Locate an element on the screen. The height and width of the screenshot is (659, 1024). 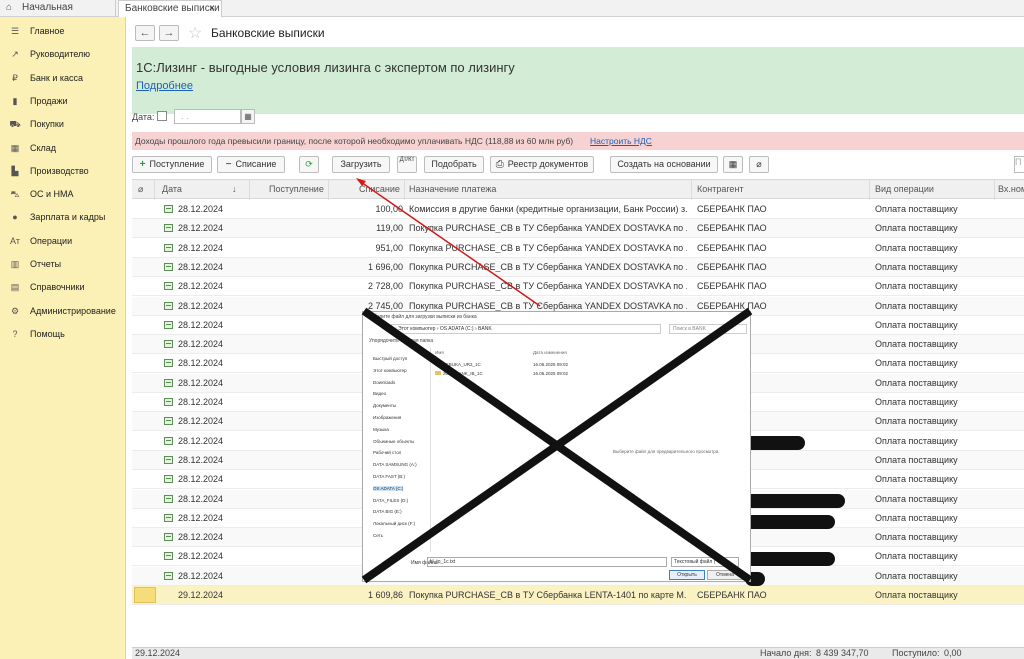
sidebar-item: ▦ Склад is located at coordinates (32, 150).